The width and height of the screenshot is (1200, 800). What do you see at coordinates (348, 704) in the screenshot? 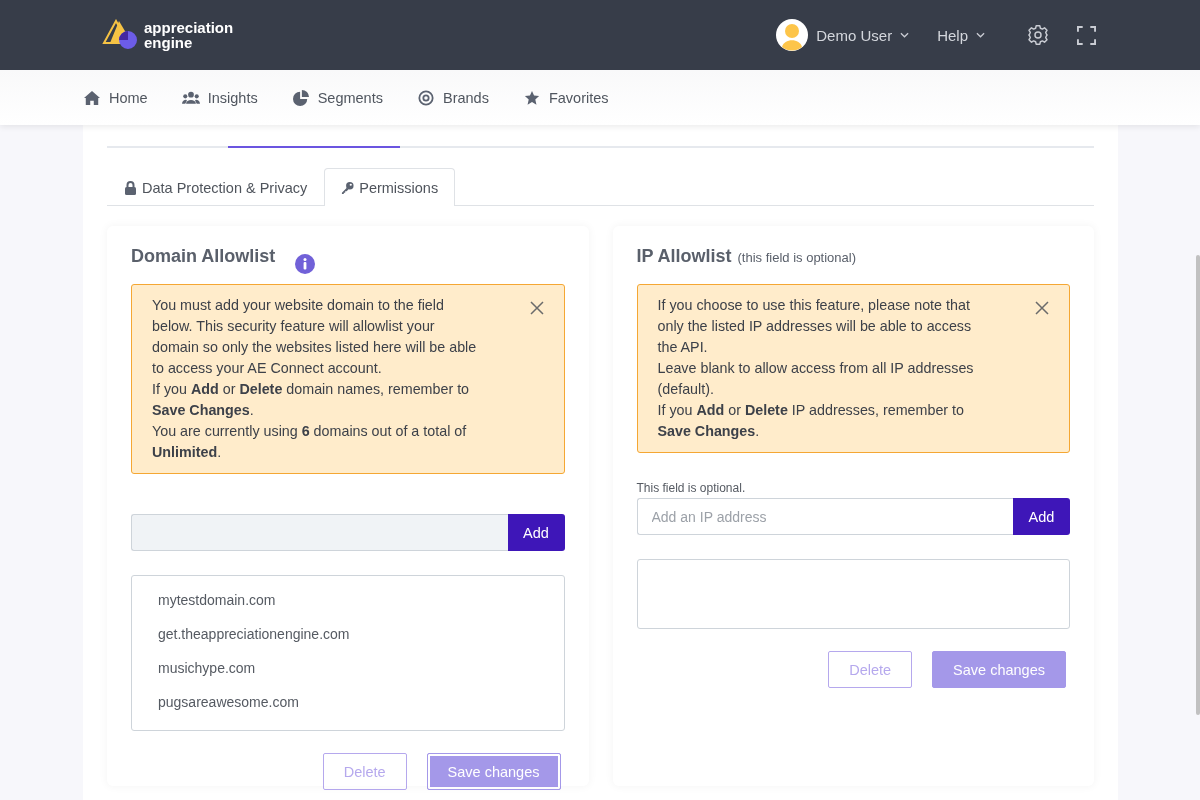
I see `list-item: pugsareawesome.com` at bounding box center [348, 704].